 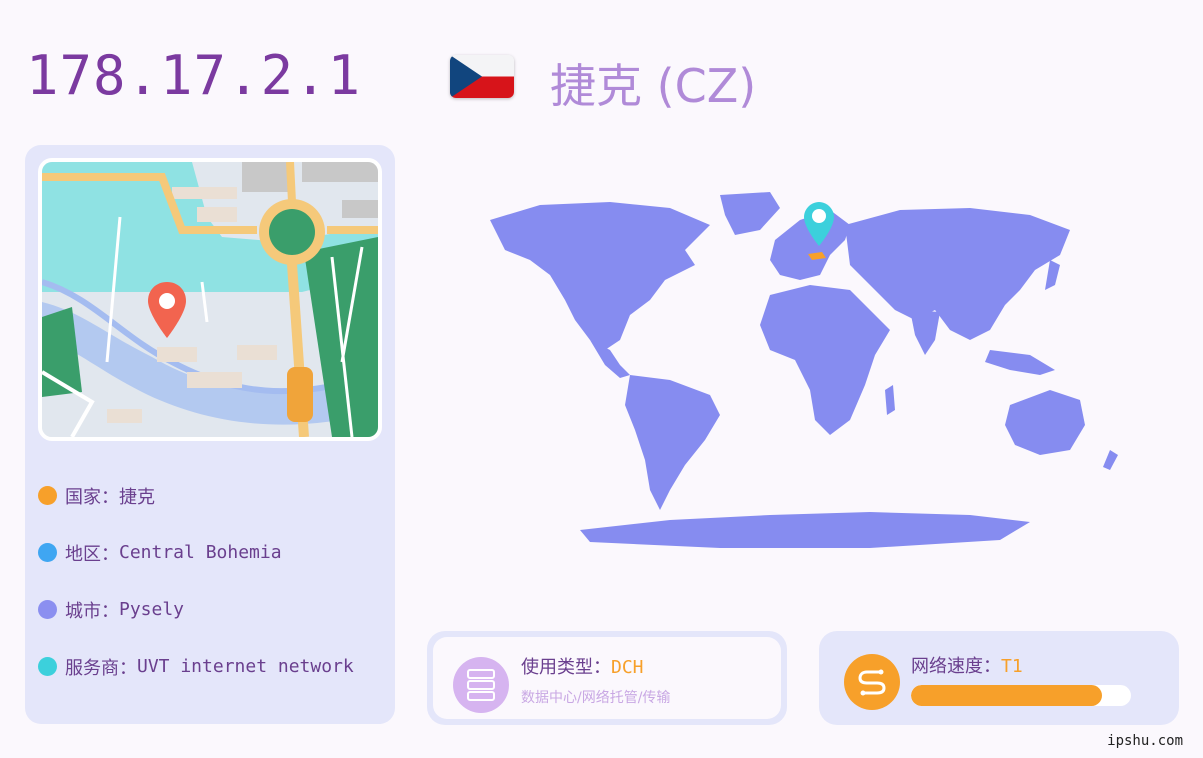 I want to click on network-speed-value: T1, so click(x=1012, y=666).